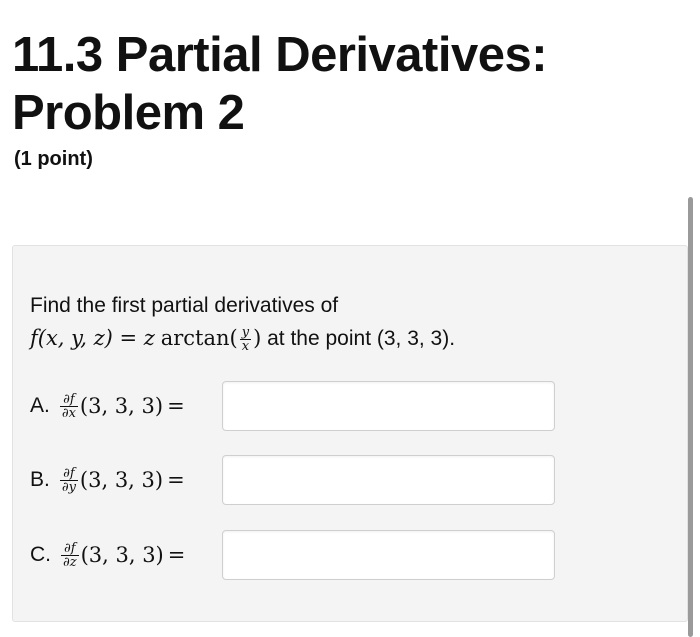  Describe the element at coordinates (361, 338) in the screenshot. I see `point-text: at the point (3, 3, 3).` at that location.